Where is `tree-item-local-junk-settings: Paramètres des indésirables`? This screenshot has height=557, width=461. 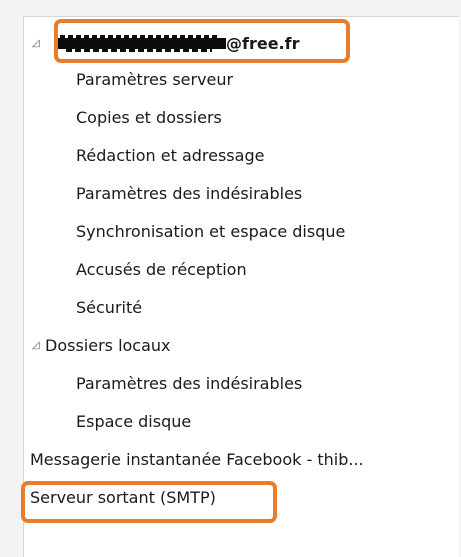
tree-item-local-junk-settings: Paramètres des indésirables is located at coordinates (189, 384).